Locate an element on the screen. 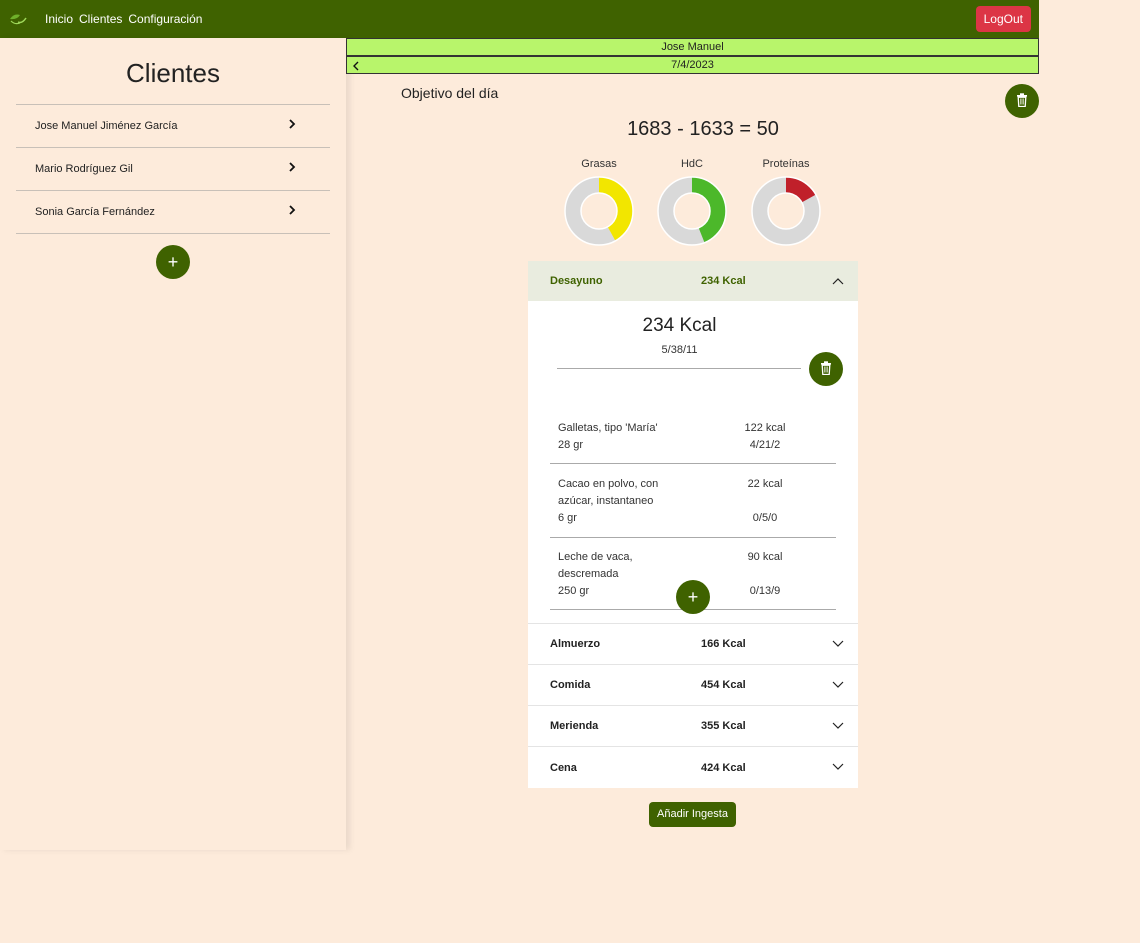 The image size is (1140, 943). nav-link-clientes: Clientes is located at coordinates (100, 19).